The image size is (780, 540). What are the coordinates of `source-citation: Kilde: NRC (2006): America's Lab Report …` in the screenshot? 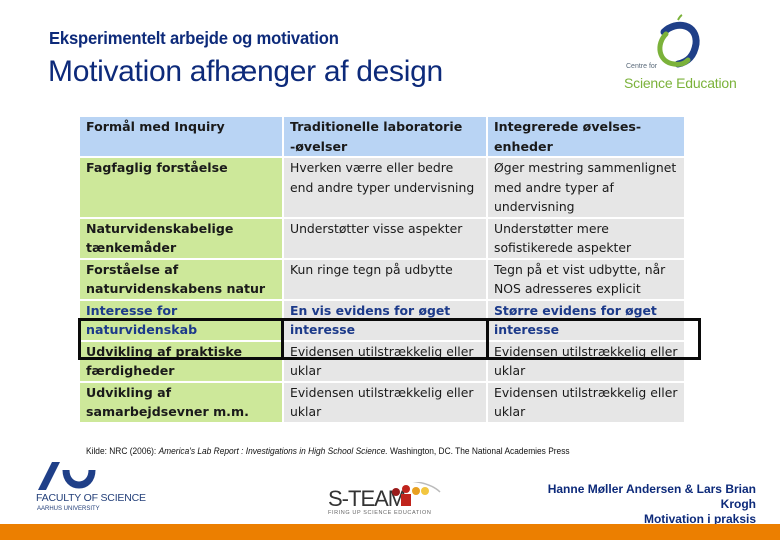 It's located at (328, 451).